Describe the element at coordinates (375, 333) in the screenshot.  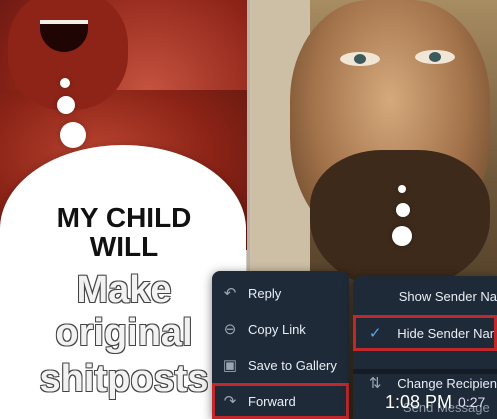
I see `checkmark-icon: ✓` at that location.